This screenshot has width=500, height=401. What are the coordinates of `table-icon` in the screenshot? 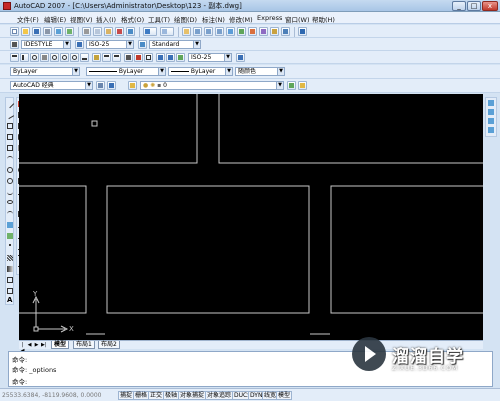 It's located at (10, 291).